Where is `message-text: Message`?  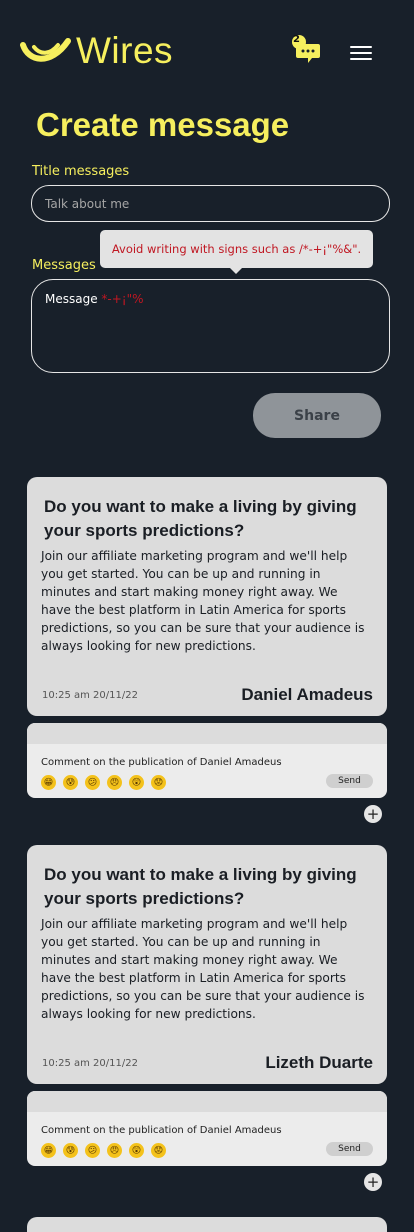
message-text: Message is located at coordinates (71, 299).